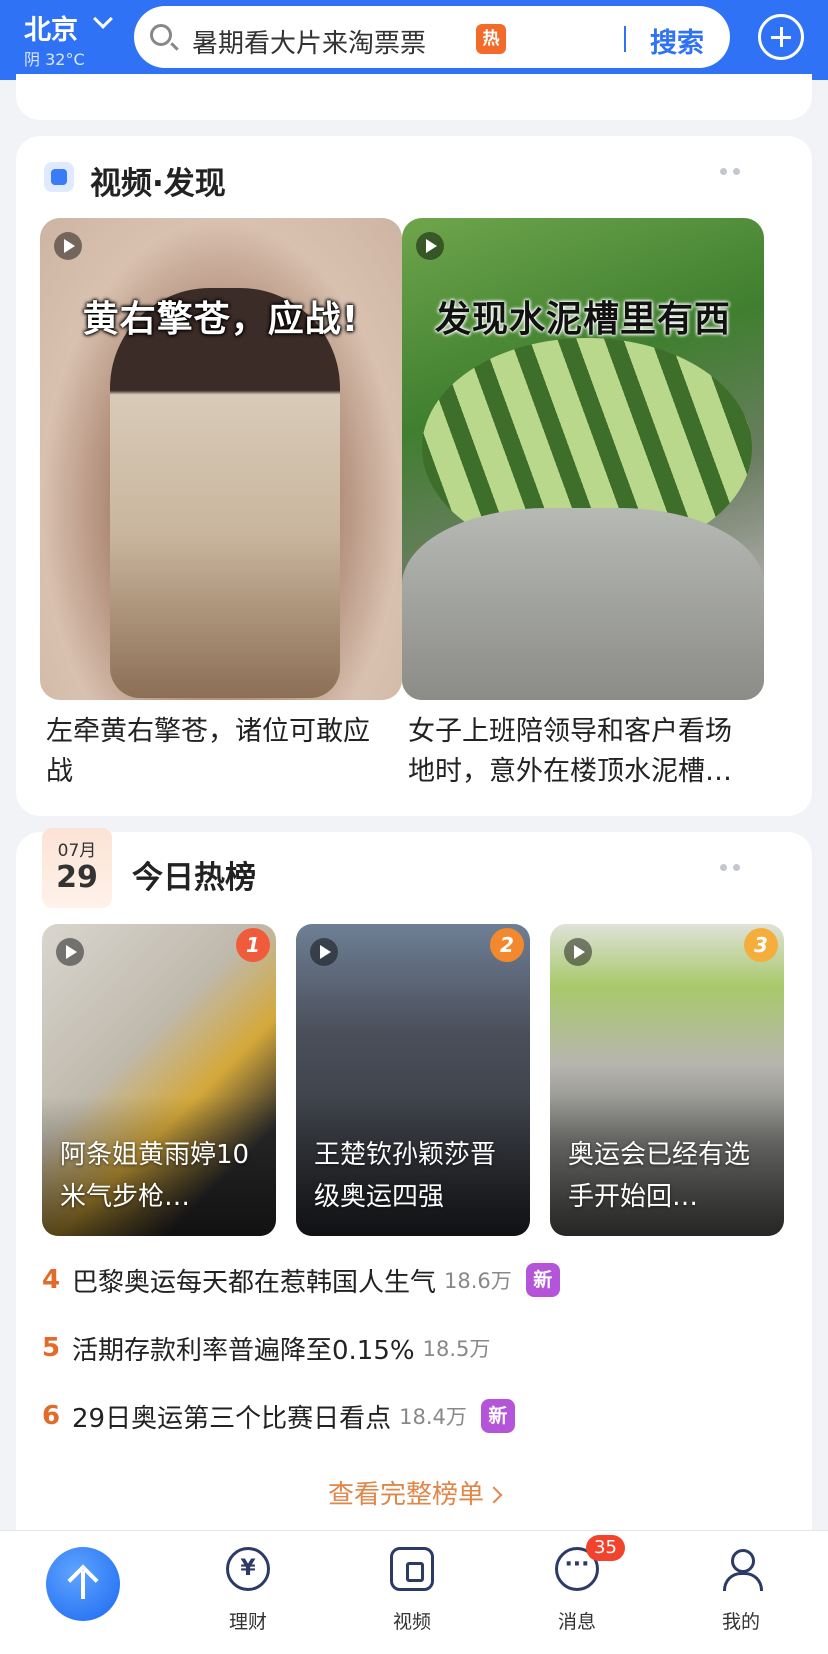 The height and width of the screenshot is (1654, 828). I want to click on hot-item-title: 活期存款利率普遍降至0.15%, so click(243, 1348).